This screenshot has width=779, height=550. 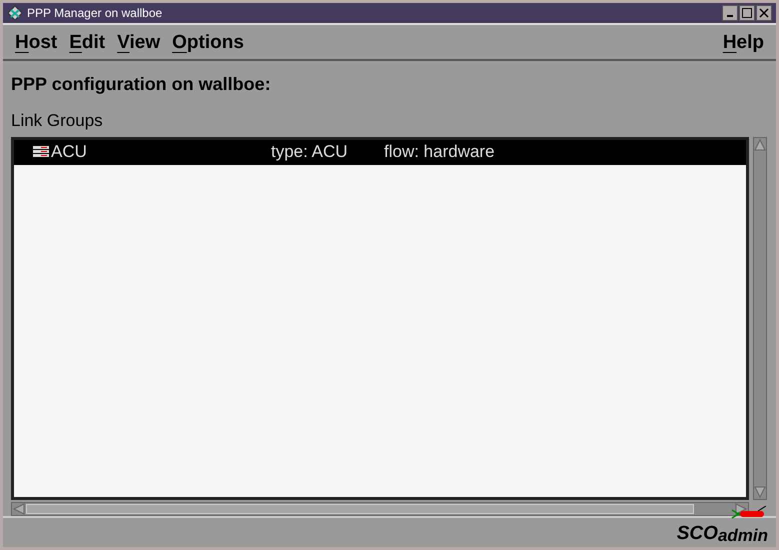 What do you see at coordinates (19, 508) in the screenshot?
I see `left-arrow-icon` at bounding box center [19, 508].